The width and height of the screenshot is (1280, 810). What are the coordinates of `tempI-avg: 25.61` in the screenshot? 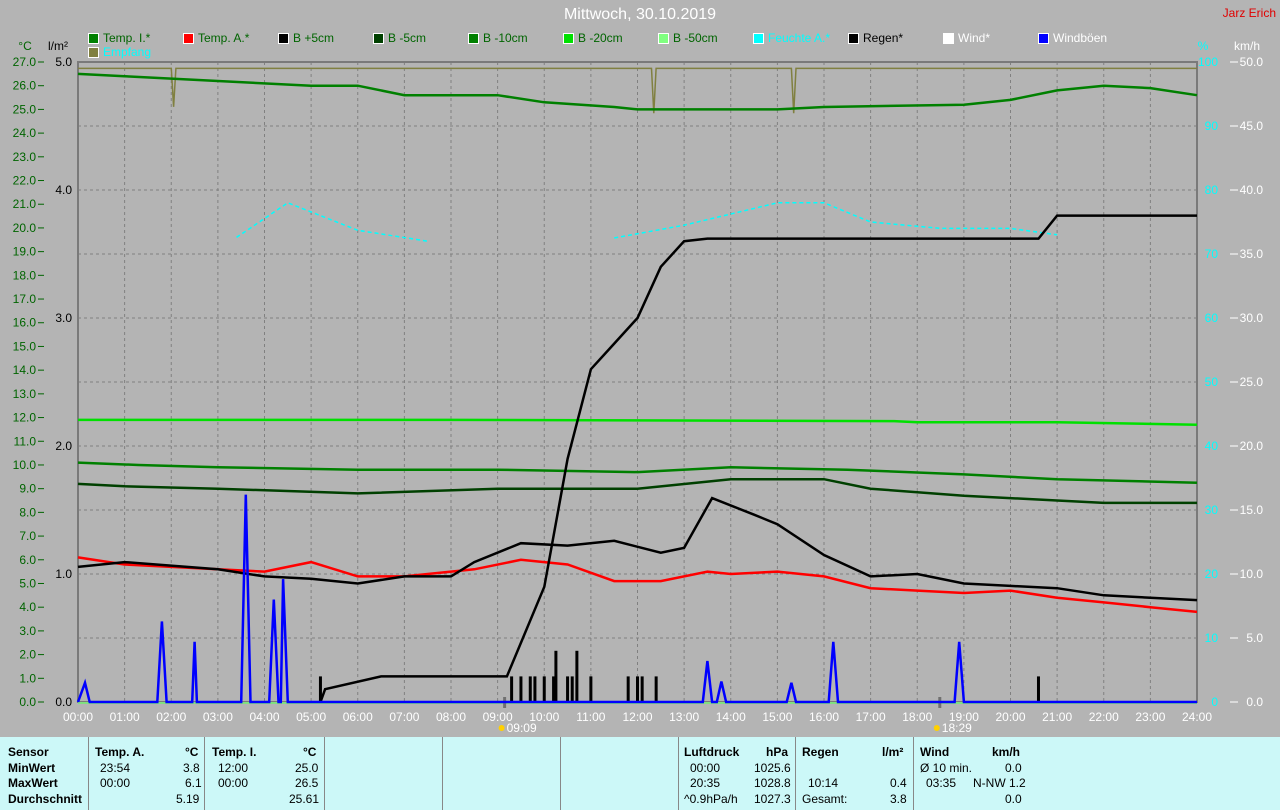 It's located at (304, 799).